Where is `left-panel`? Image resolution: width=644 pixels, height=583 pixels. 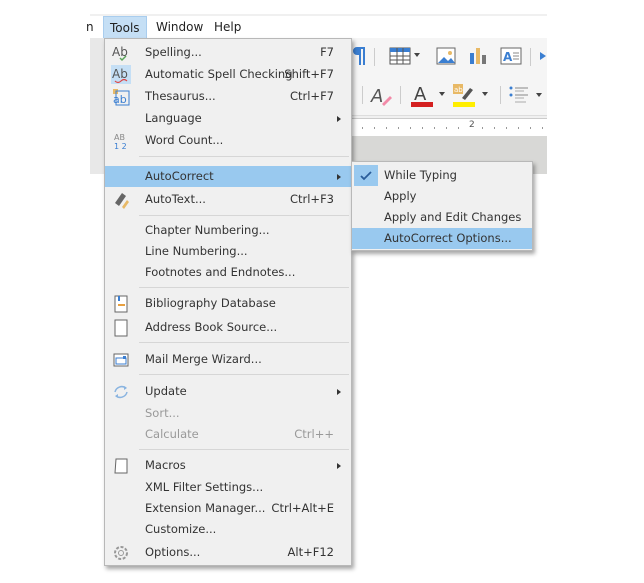 left-panel is located at coordinates (97, 106).